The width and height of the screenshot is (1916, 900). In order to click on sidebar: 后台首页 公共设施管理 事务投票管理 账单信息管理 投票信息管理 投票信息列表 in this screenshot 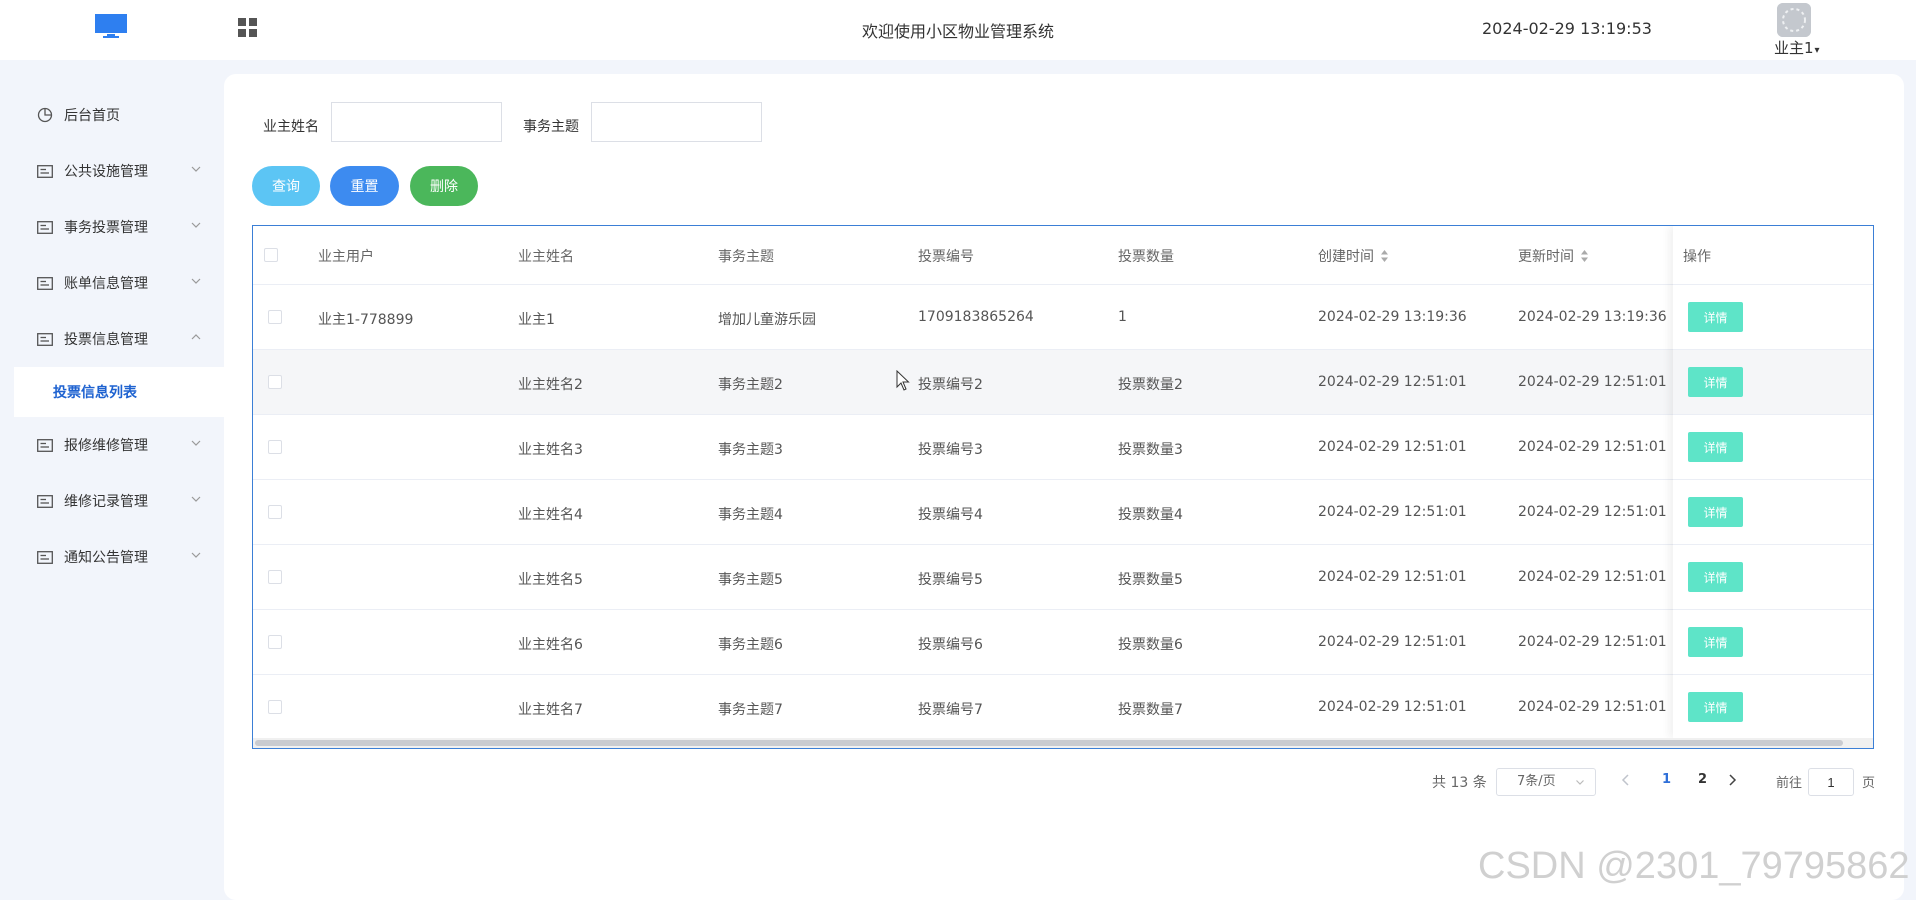, I will do `click(112, 480)`.